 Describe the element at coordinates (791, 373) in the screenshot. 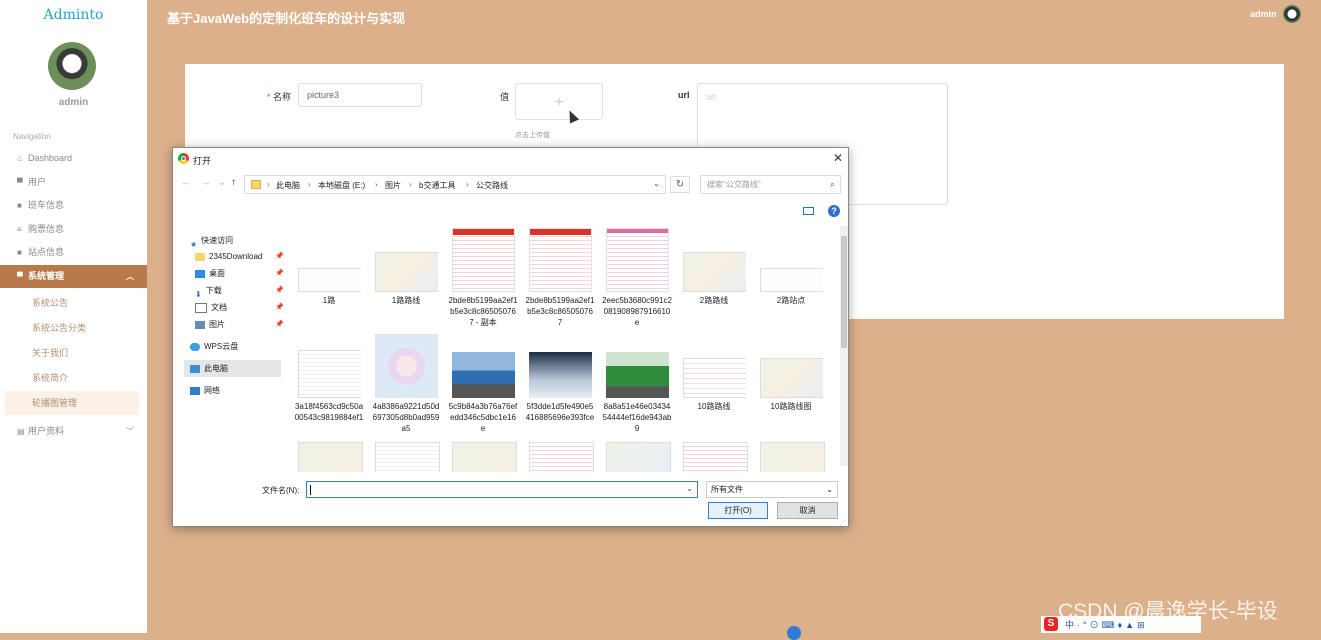

I see `file-item: 10路路线图` at that location.